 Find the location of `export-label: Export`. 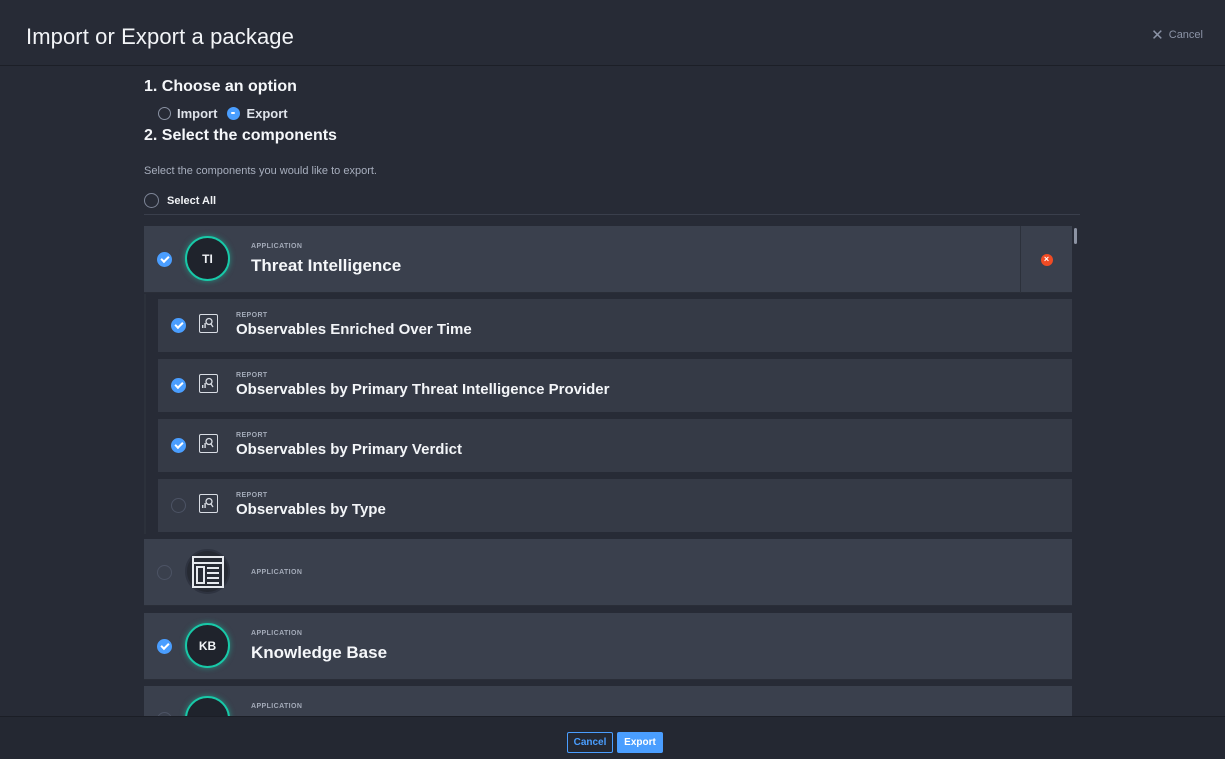

export-label: Export is located at coordinates (267, 113).